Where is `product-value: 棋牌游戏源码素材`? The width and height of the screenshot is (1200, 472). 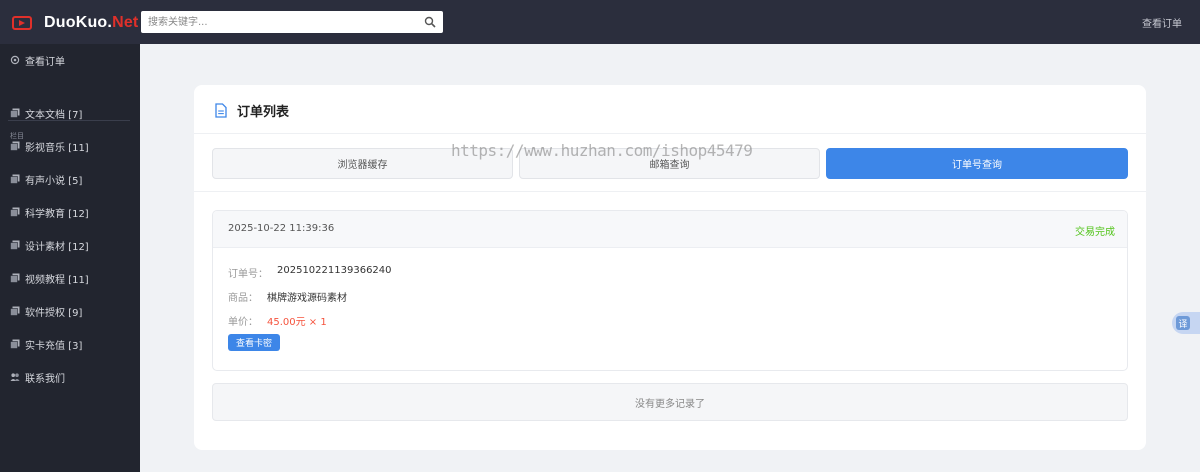
product-value: 棋牌游戏源码素材 is located at coordinates (307, 298).